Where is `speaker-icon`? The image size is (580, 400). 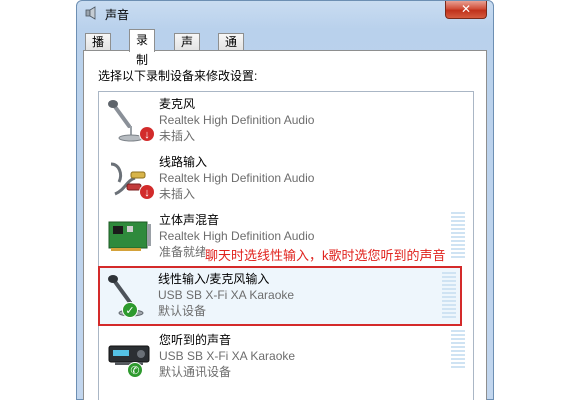 speaker-icon is located at coordinates (90, 13).